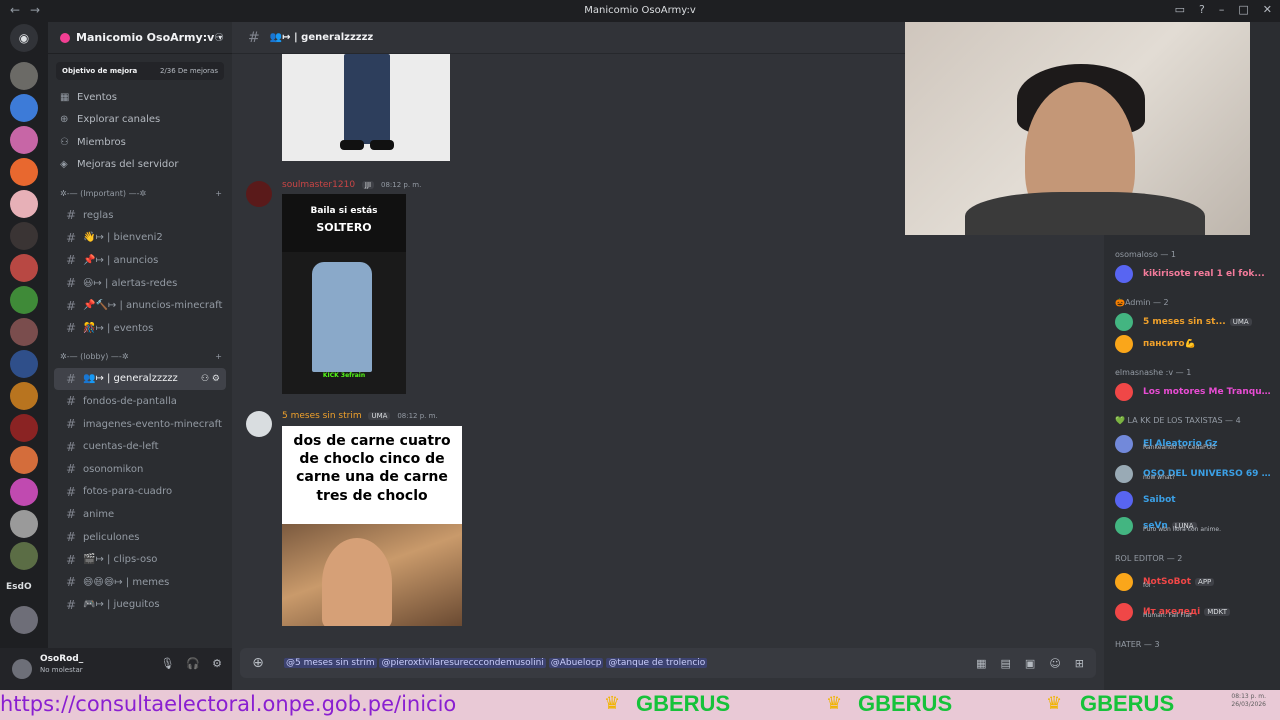 The height and width of the screenshot is (720, 1280). What do you see at coordinates (140, 283) in the screenshot?
I see `channel-item: # 😃↦ | alertas-redes` at bounding box center [140, 283].